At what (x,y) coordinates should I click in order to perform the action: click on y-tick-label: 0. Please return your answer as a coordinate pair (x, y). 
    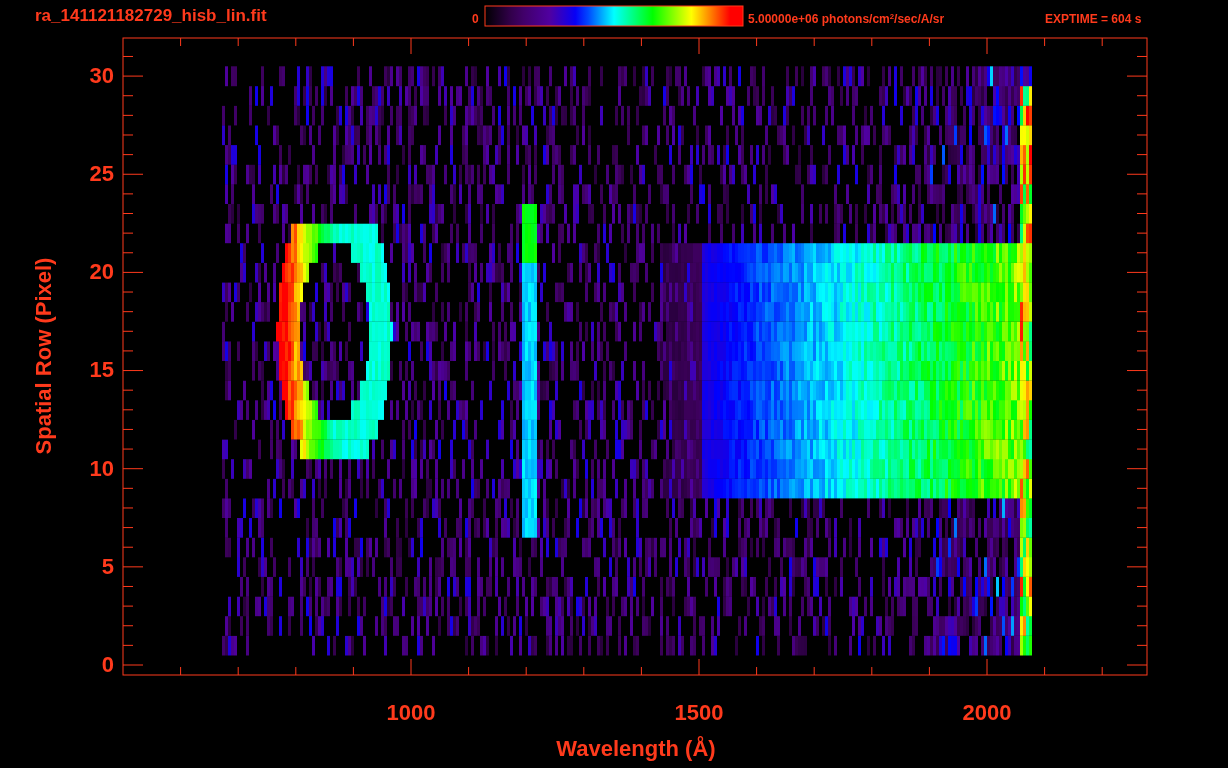
    Looking at the image, I should click on (107, 664).